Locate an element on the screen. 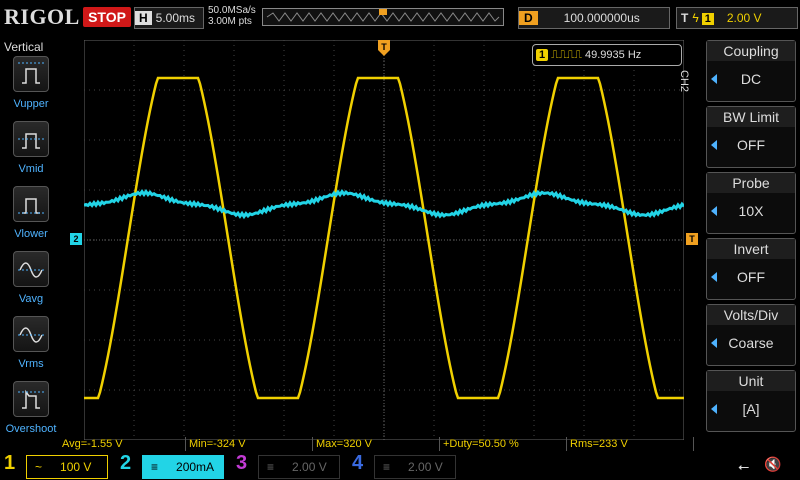  run-stop-indicator: STOP is located at coordinates (107, 17).